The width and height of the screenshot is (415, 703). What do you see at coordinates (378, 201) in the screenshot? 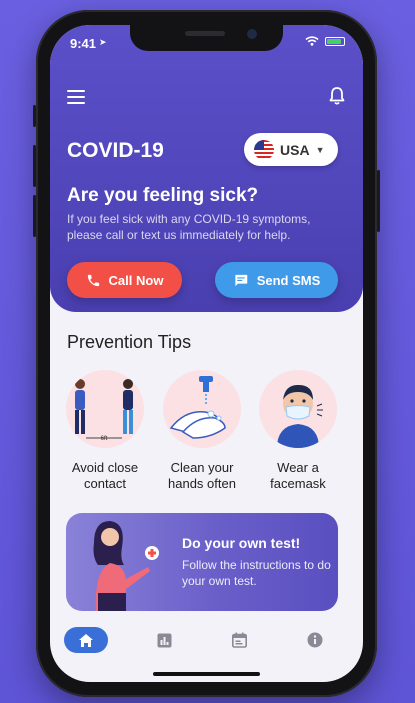
I see `power-button` at bounding box center [378, 201].